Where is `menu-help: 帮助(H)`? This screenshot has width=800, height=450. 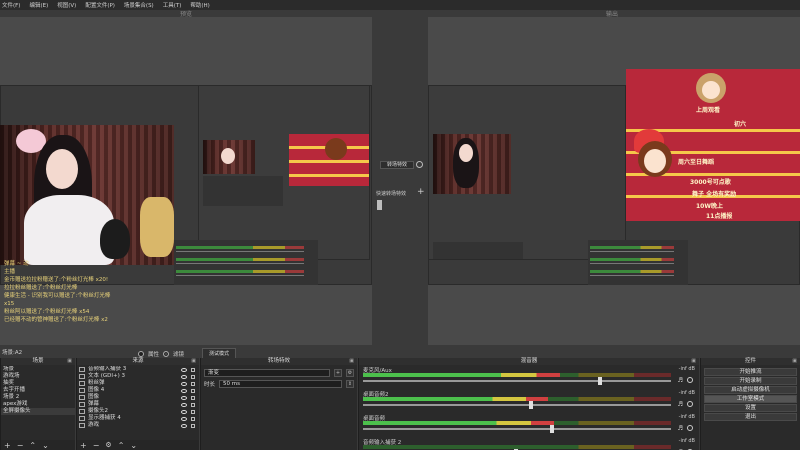
menu-help: 帮助(H) is located at coordinates (199, 5).